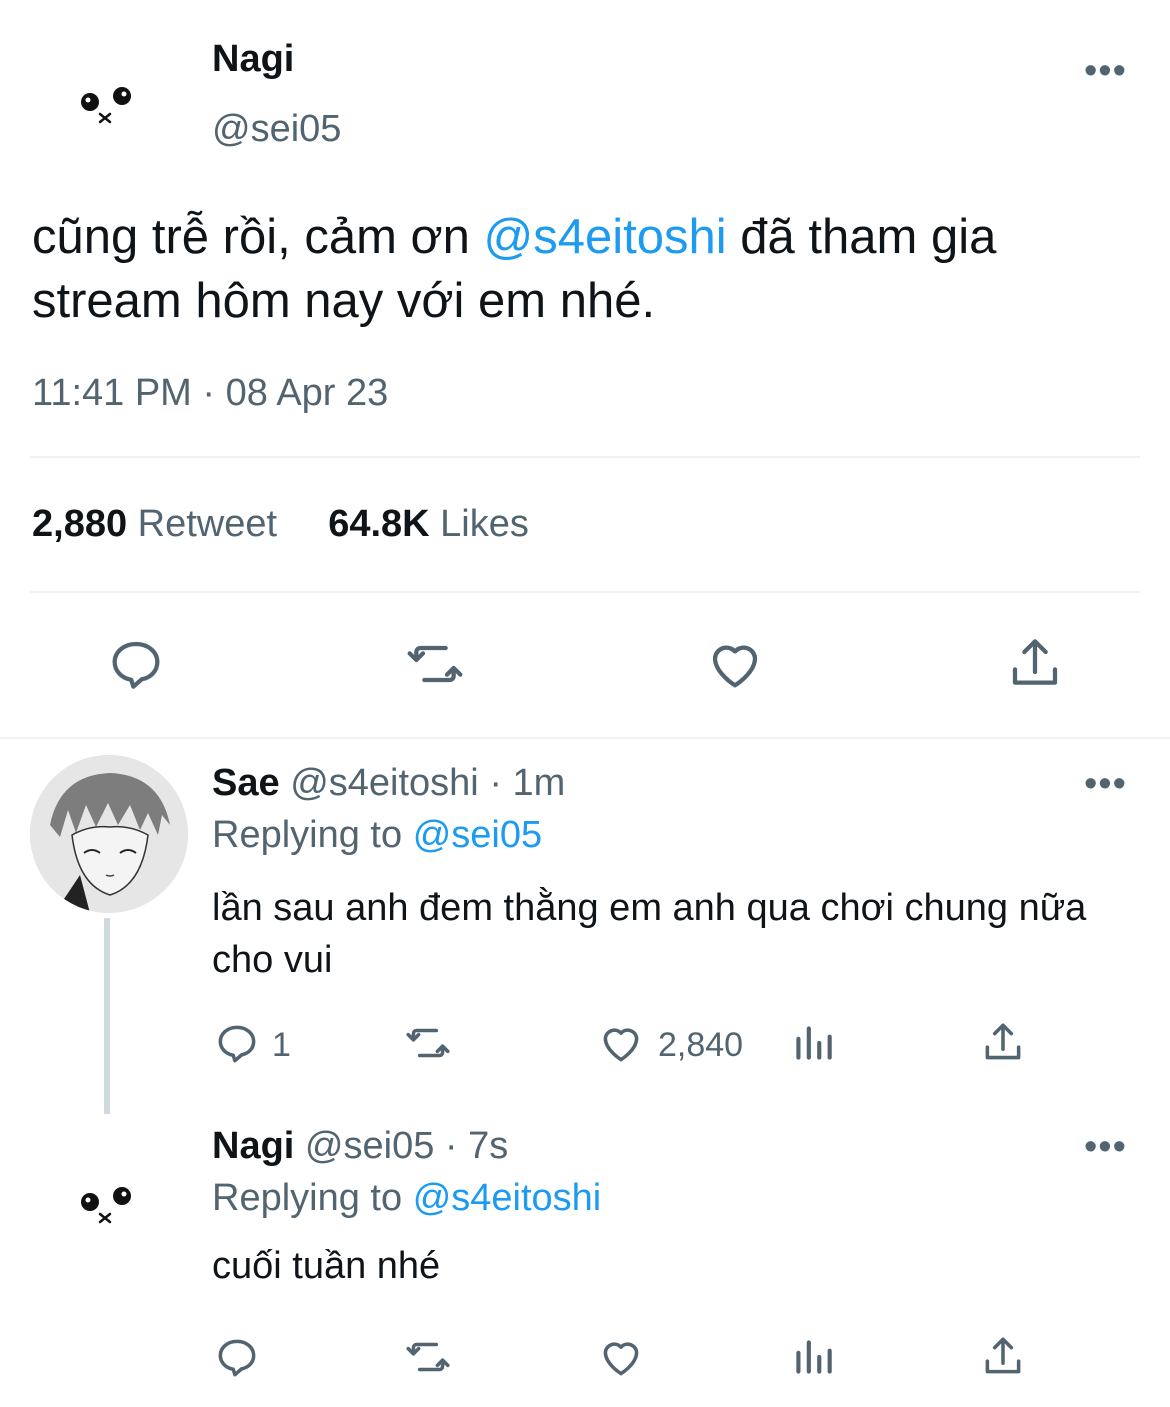 The height and width of the screenshot is (1407, 1170). I want to click on like-count: 2,840, so click(701, 1045).